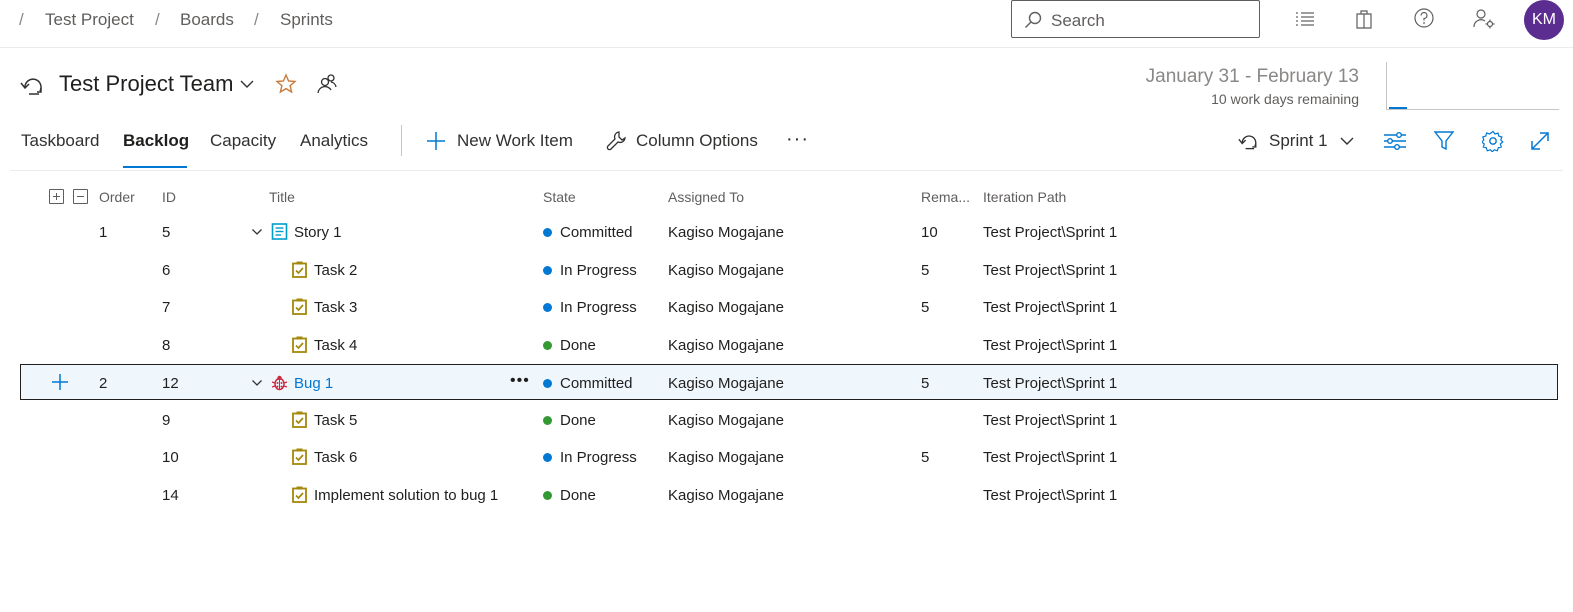 The width and height of the screenshot is (1573, 612). Describe the element at coordinates (166, 420) in the screenshot. I see `id-cell: 9` at that location.